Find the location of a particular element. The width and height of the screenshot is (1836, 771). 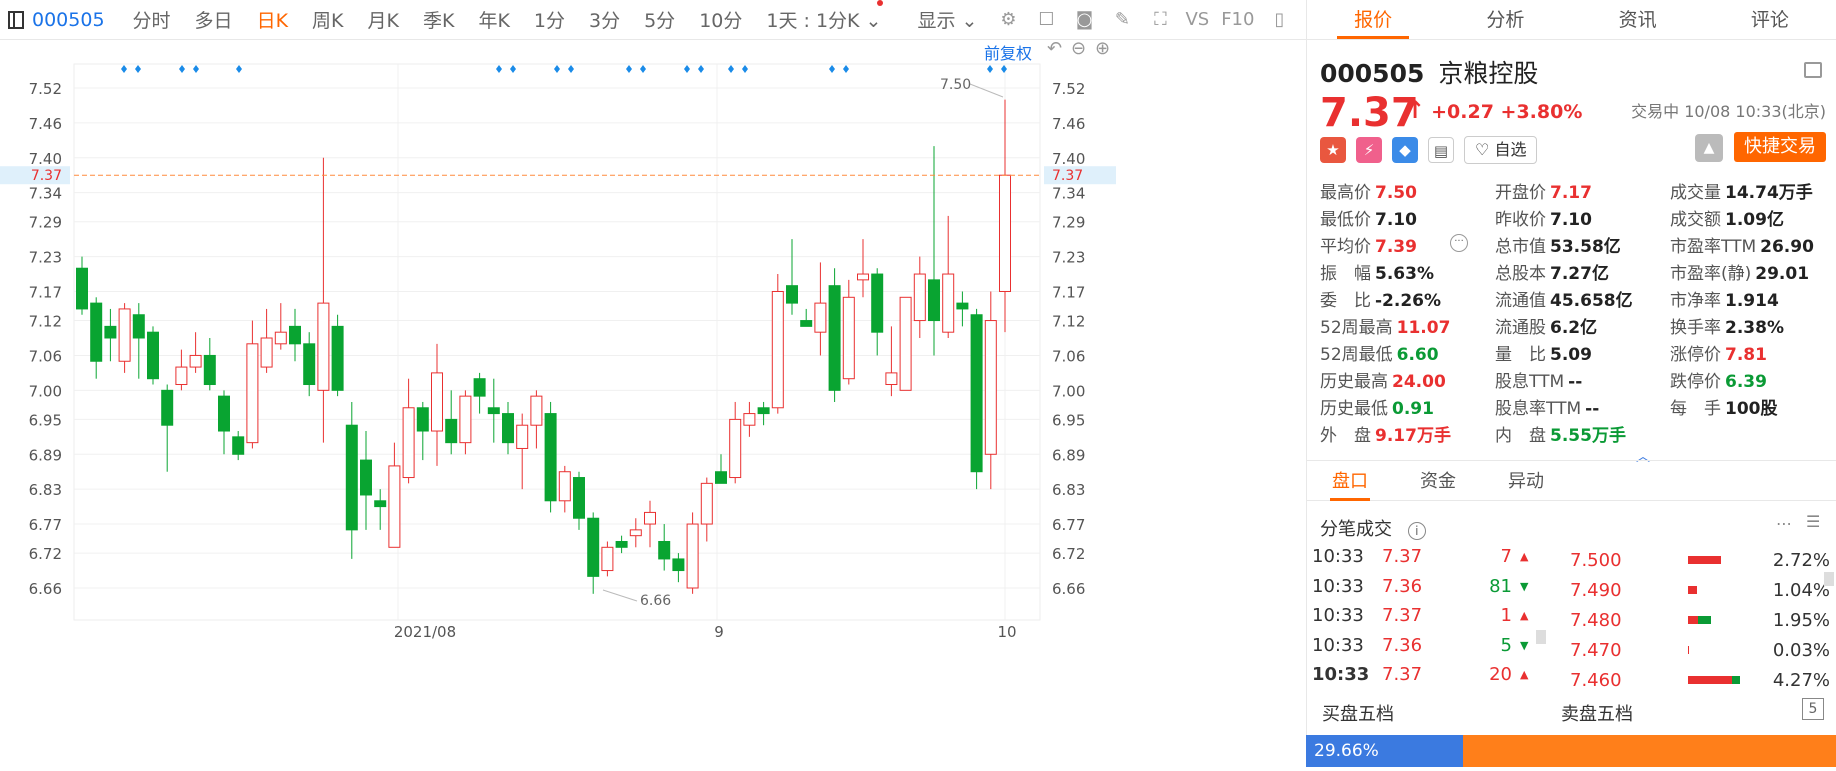

period-tabs: 分时 多日 日K 周K 月K 季K 年K 1分 3分 5分 10分 is located at coordinates (438, 19).